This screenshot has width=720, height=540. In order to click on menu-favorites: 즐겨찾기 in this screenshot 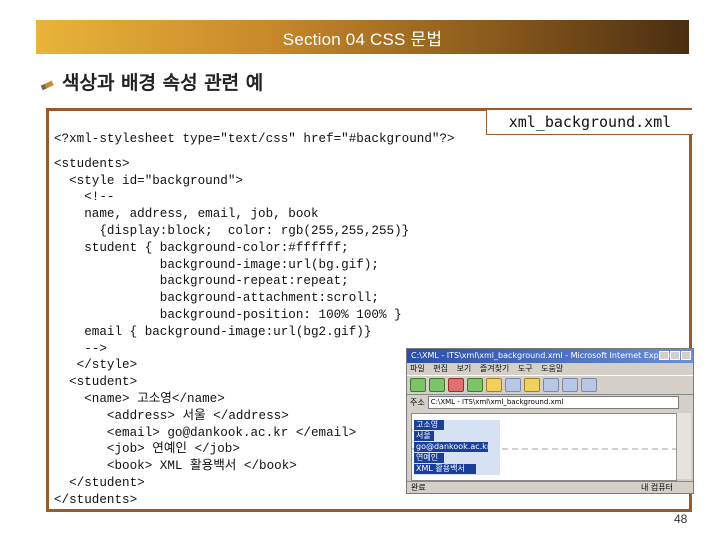, I will do `click(494, 368)`.